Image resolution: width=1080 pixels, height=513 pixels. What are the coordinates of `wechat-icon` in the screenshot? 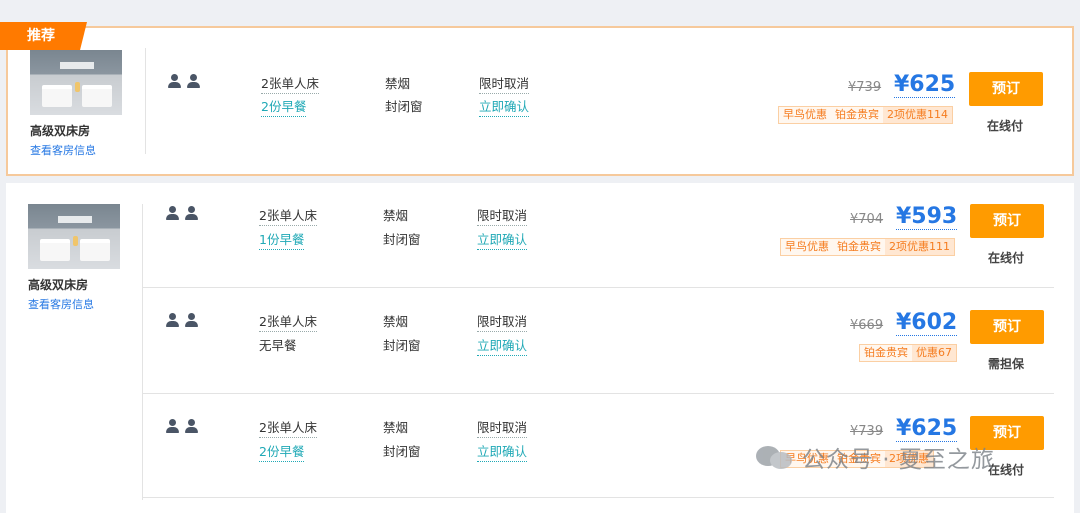 It's located at (775, 457).